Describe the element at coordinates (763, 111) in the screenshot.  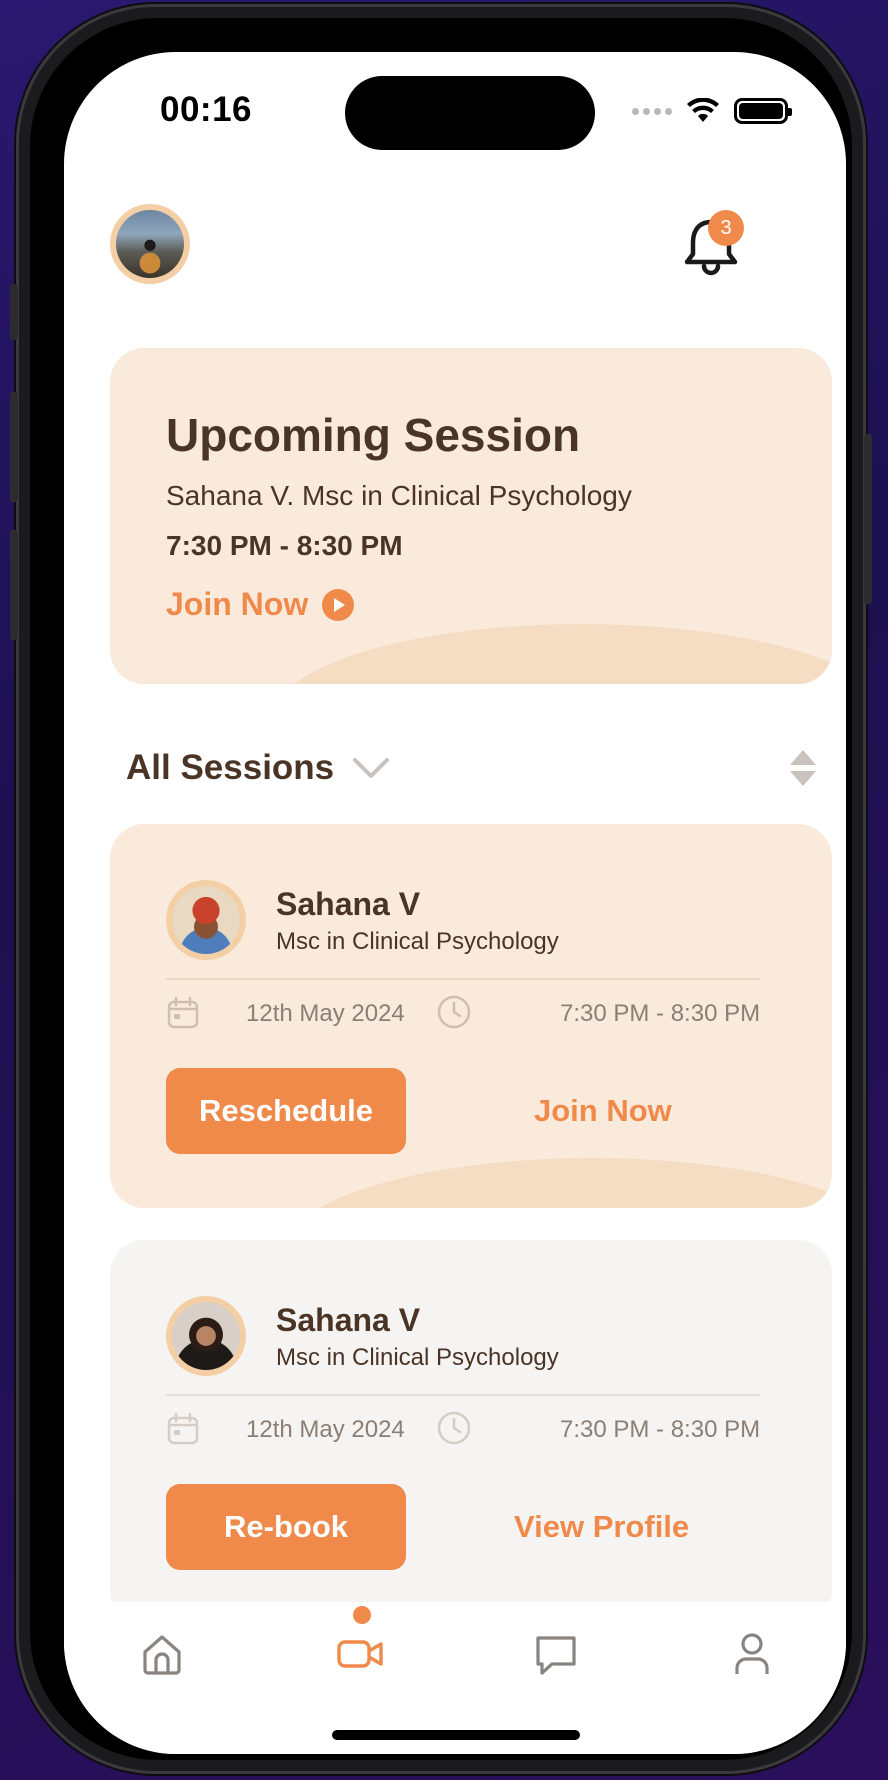
I see `battery-icon` at that location.